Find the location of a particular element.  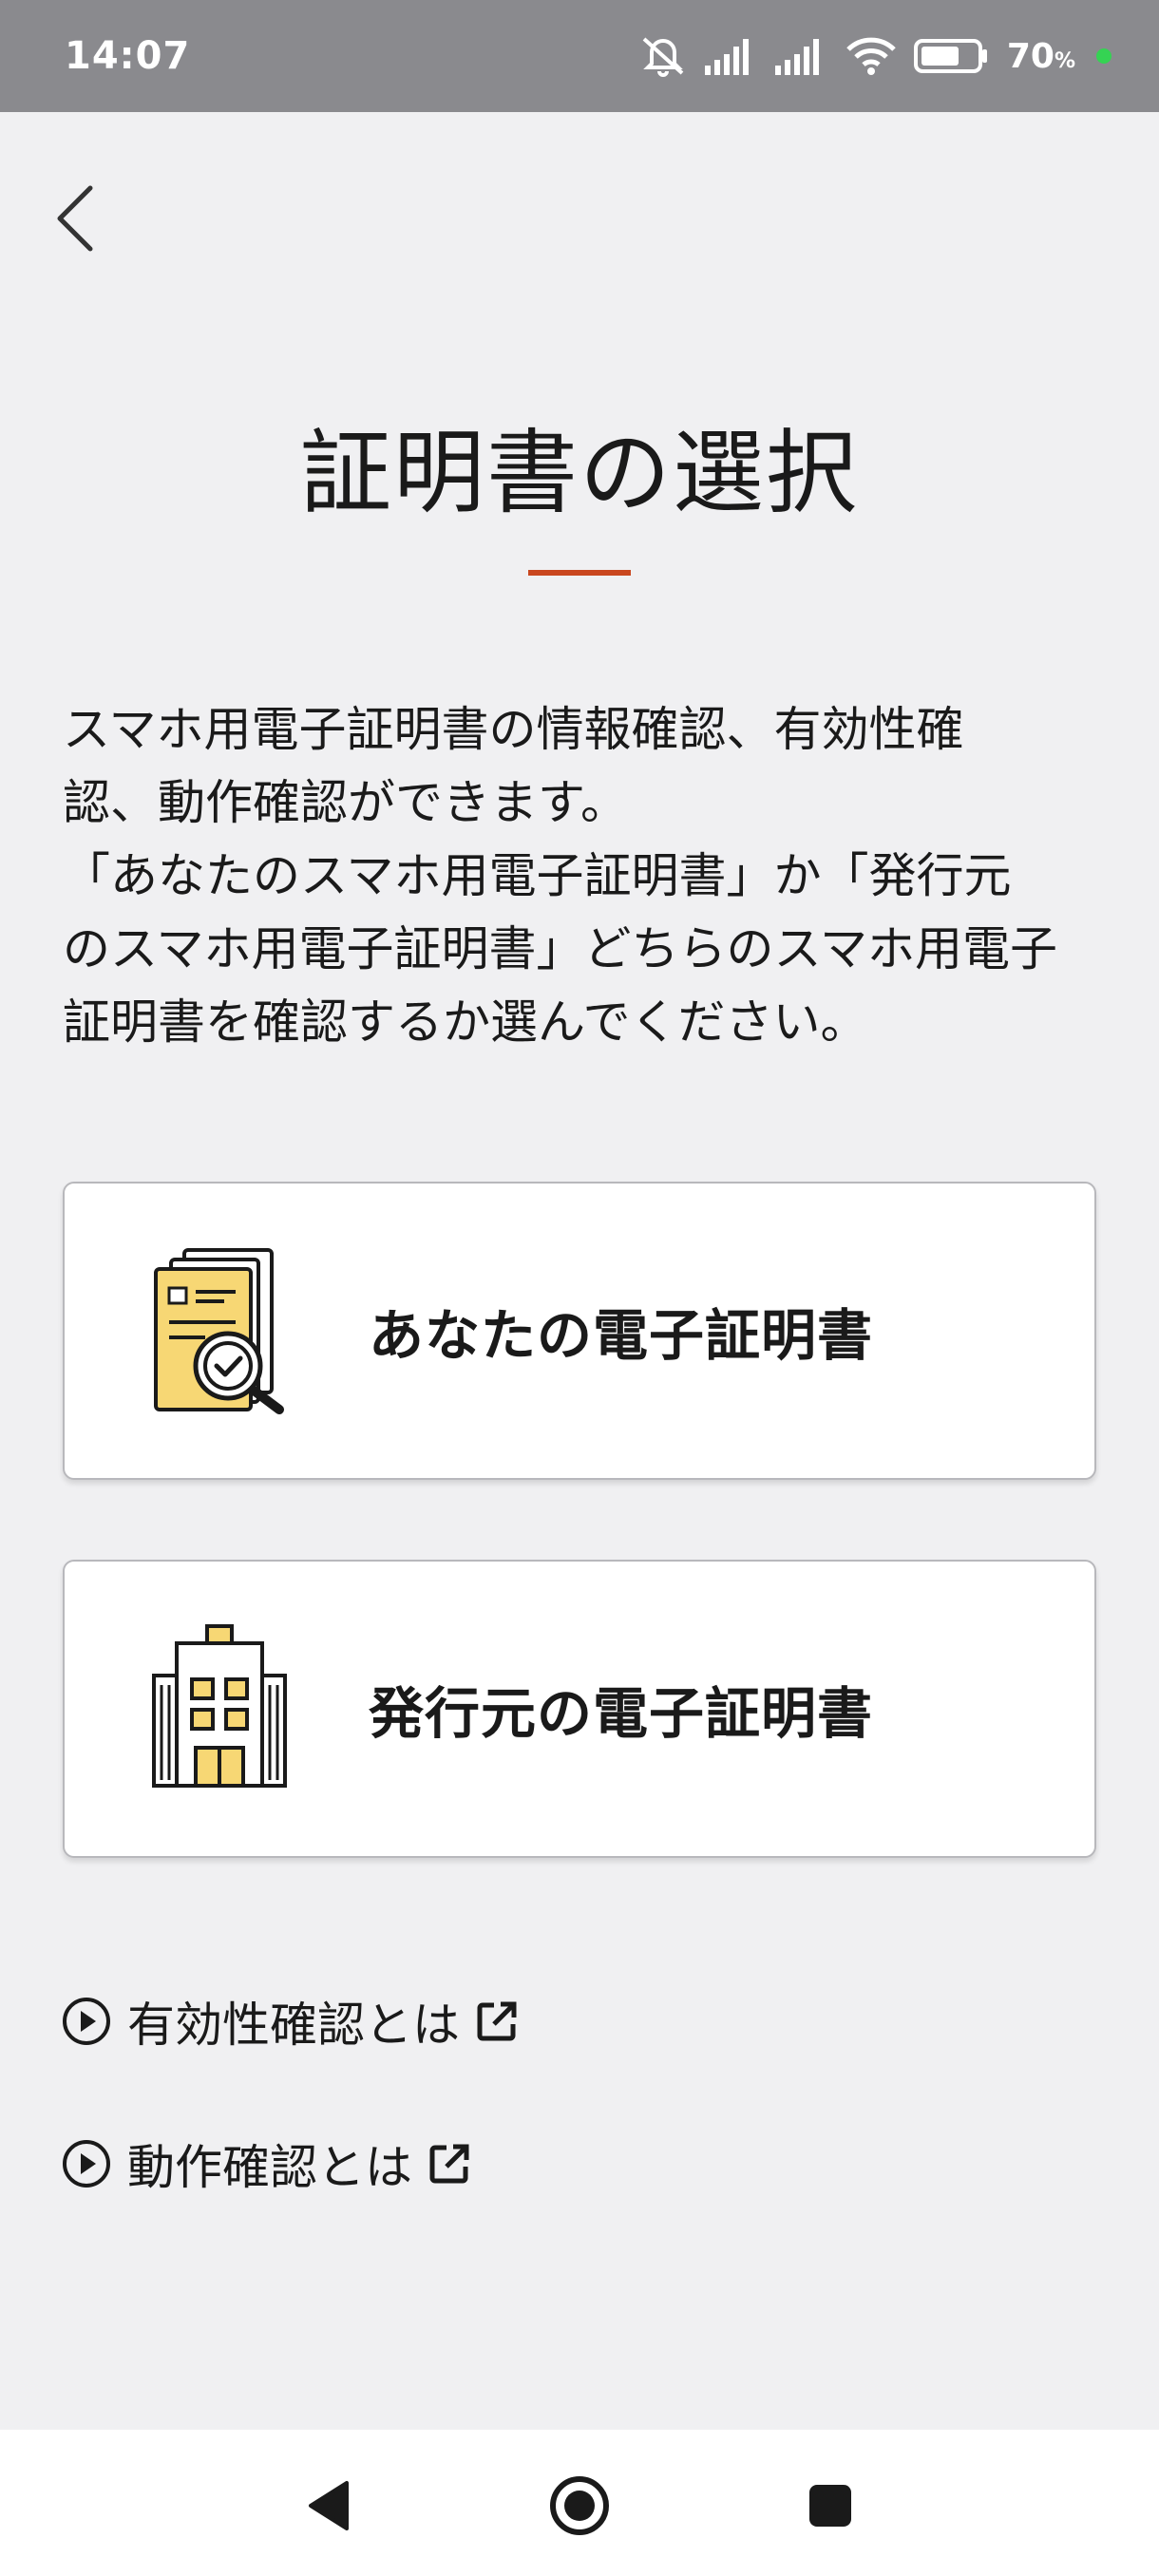

wifi-icon is located at coordinates (871, 56).